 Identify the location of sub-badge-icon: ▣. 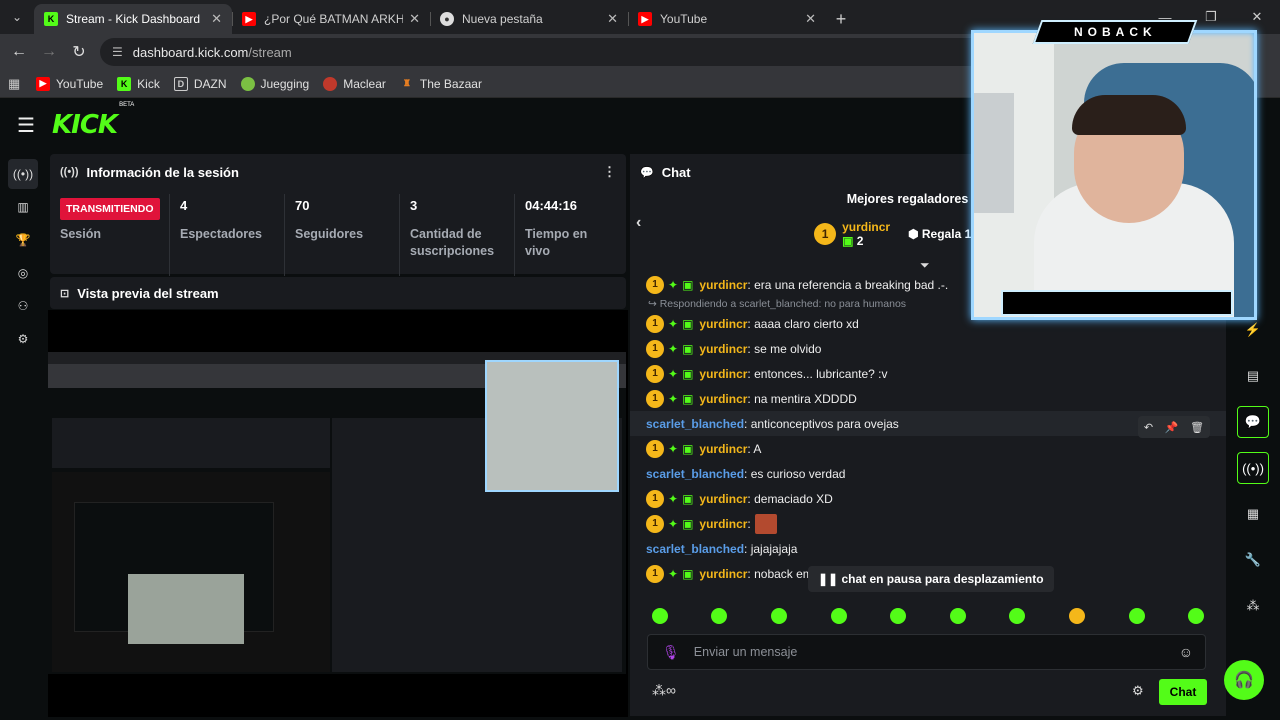
(688, 498).